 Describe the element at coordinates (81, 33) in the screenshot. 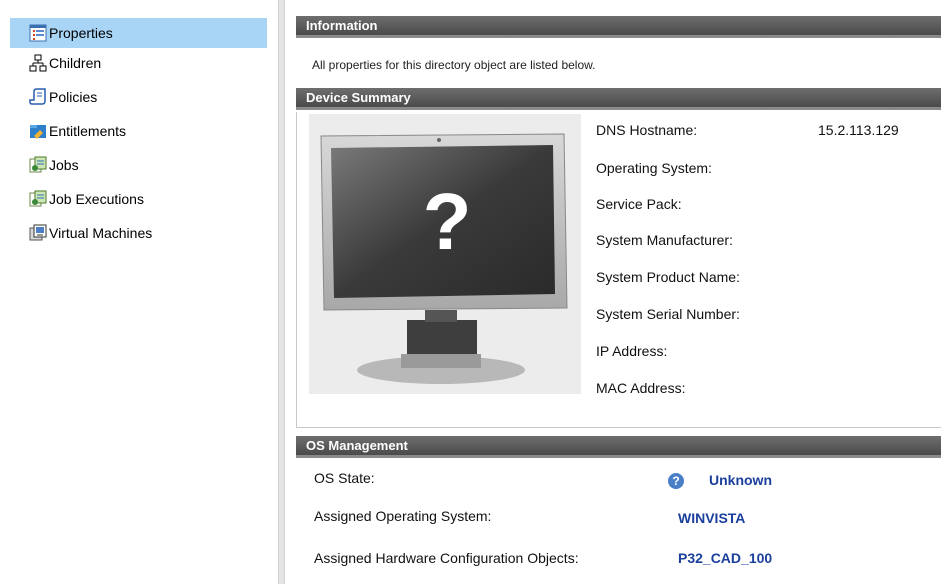

I see `sidebar-item-label: Properties` at that location.